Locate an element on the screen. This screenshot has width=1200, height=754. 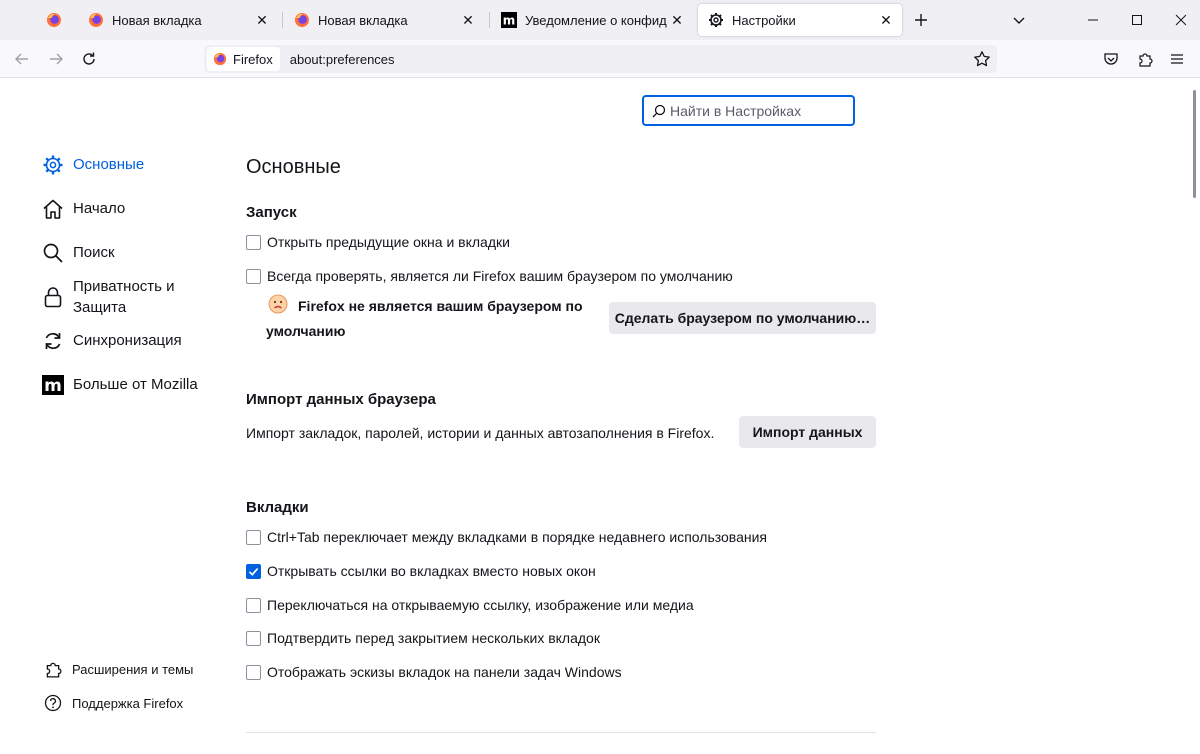
search-input: Найти в Настройках is located at coordinates (748, 110).